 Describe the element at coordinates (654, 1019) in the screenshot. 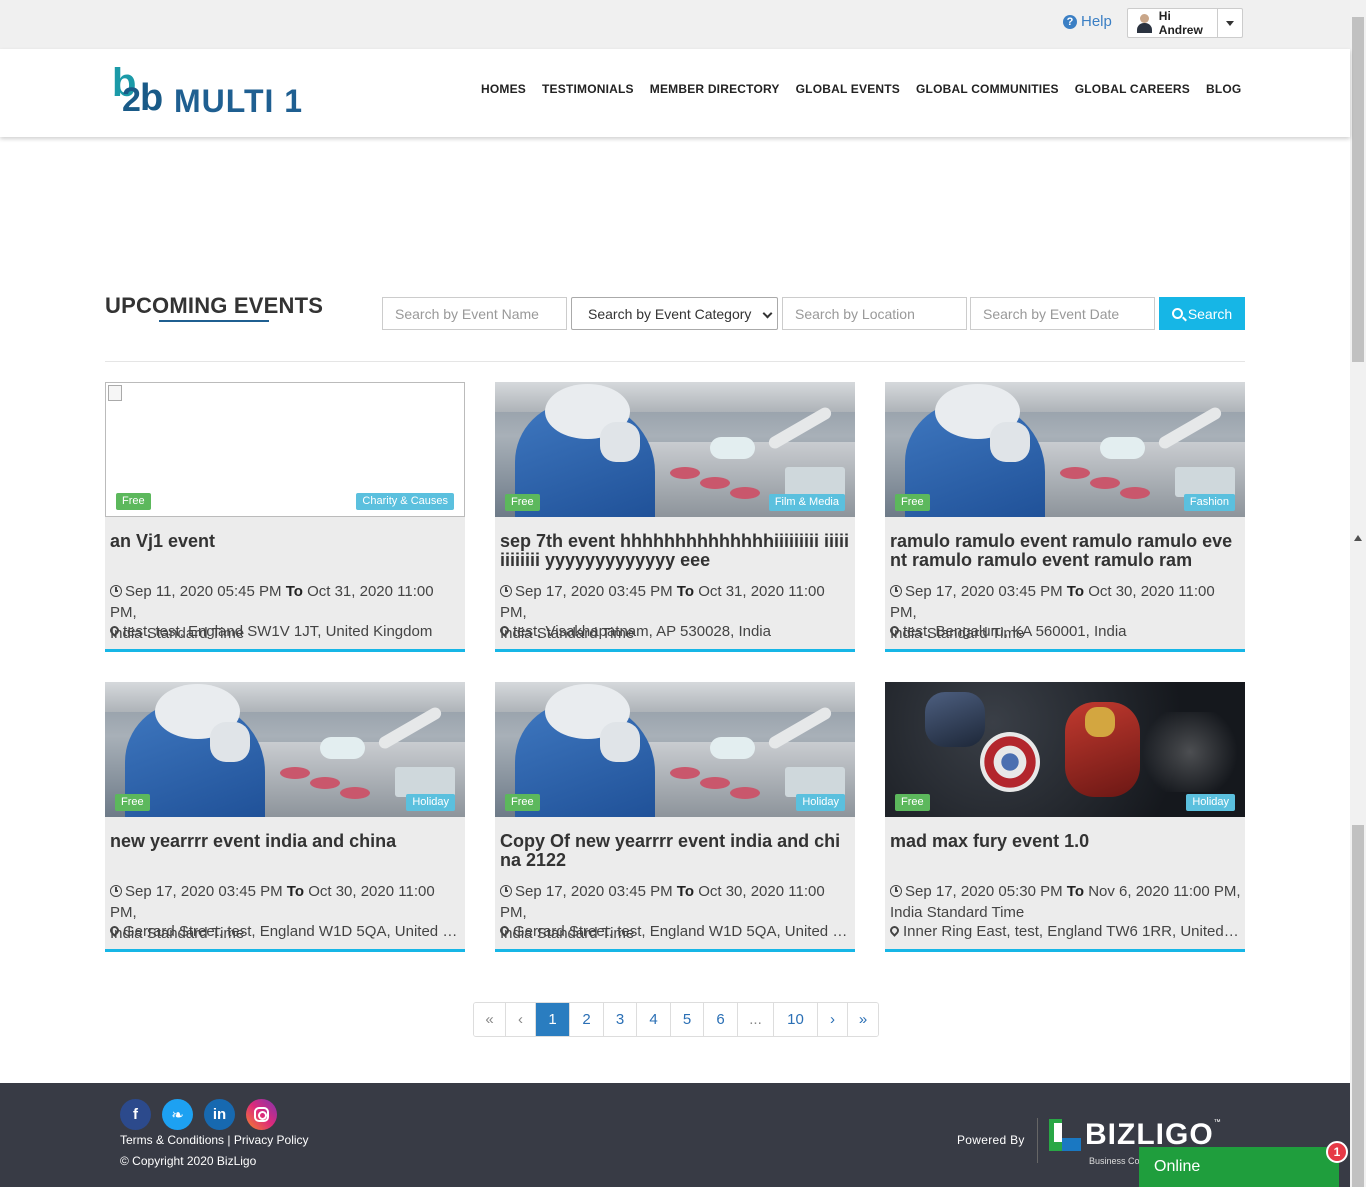

I see `page-4-button: 4` at that location.